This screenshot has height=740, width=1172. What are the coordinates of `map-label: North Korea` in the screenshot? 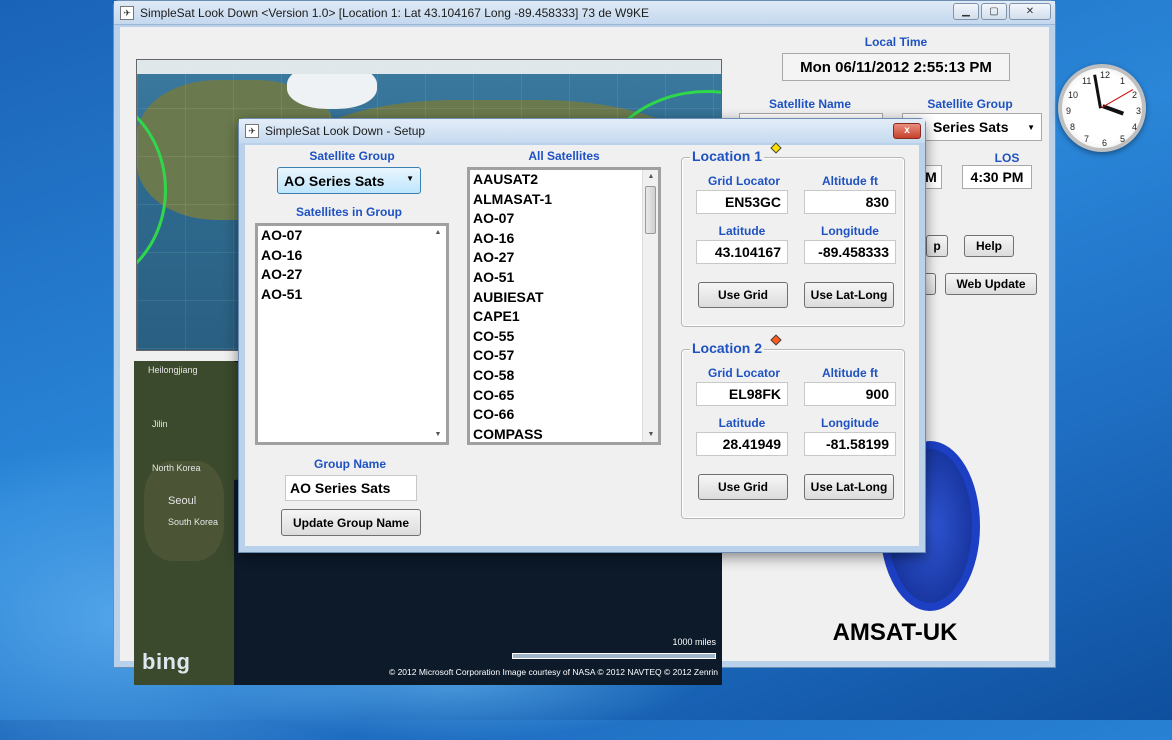 It's located at (176, 468).